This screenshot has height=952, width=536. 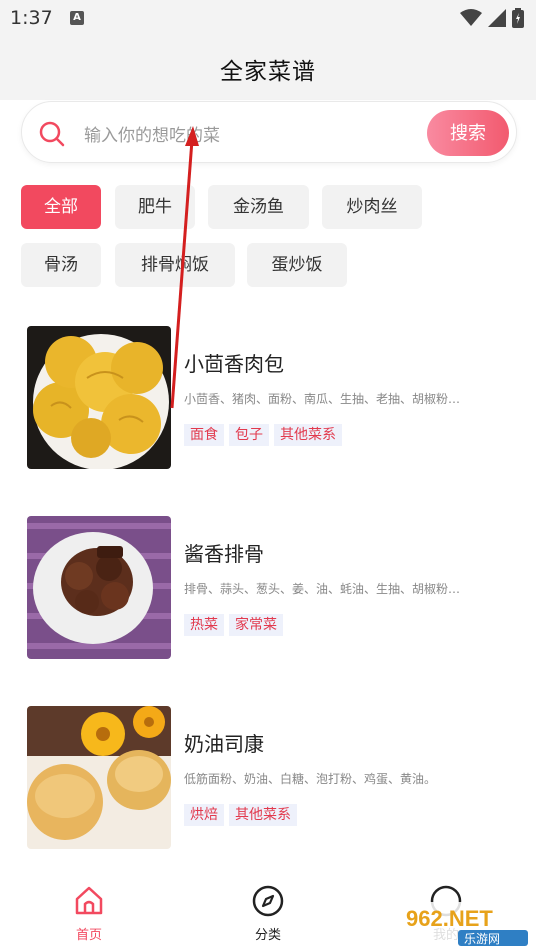 I want to click on compass-icon, so click(x=268, y=901).